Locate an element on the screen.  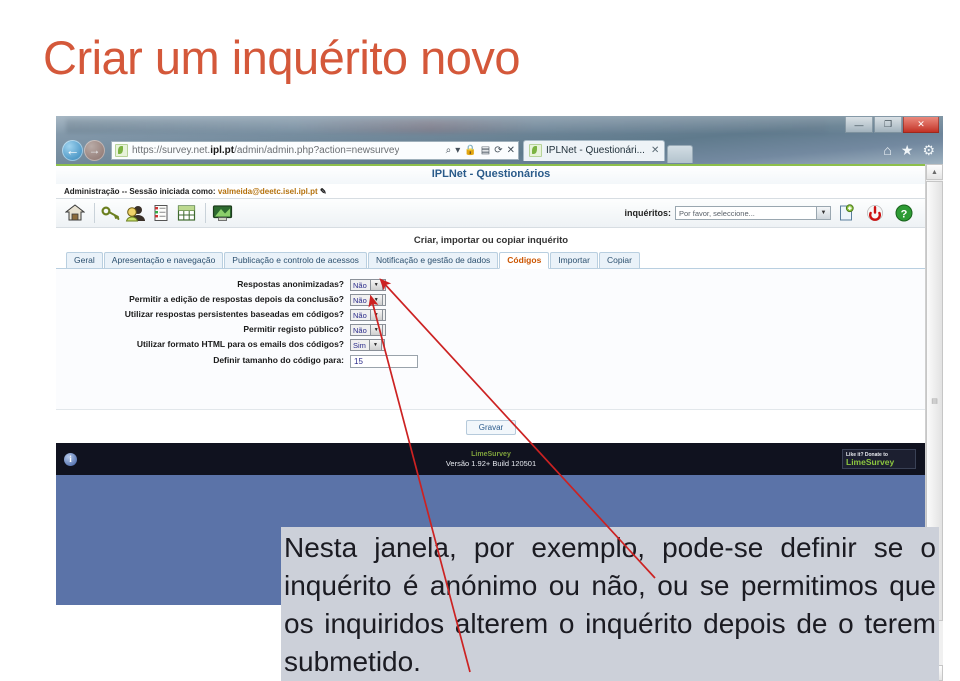
footer-version: Versão 1.92+ Build 120501 is located at coordinates (491, 463).